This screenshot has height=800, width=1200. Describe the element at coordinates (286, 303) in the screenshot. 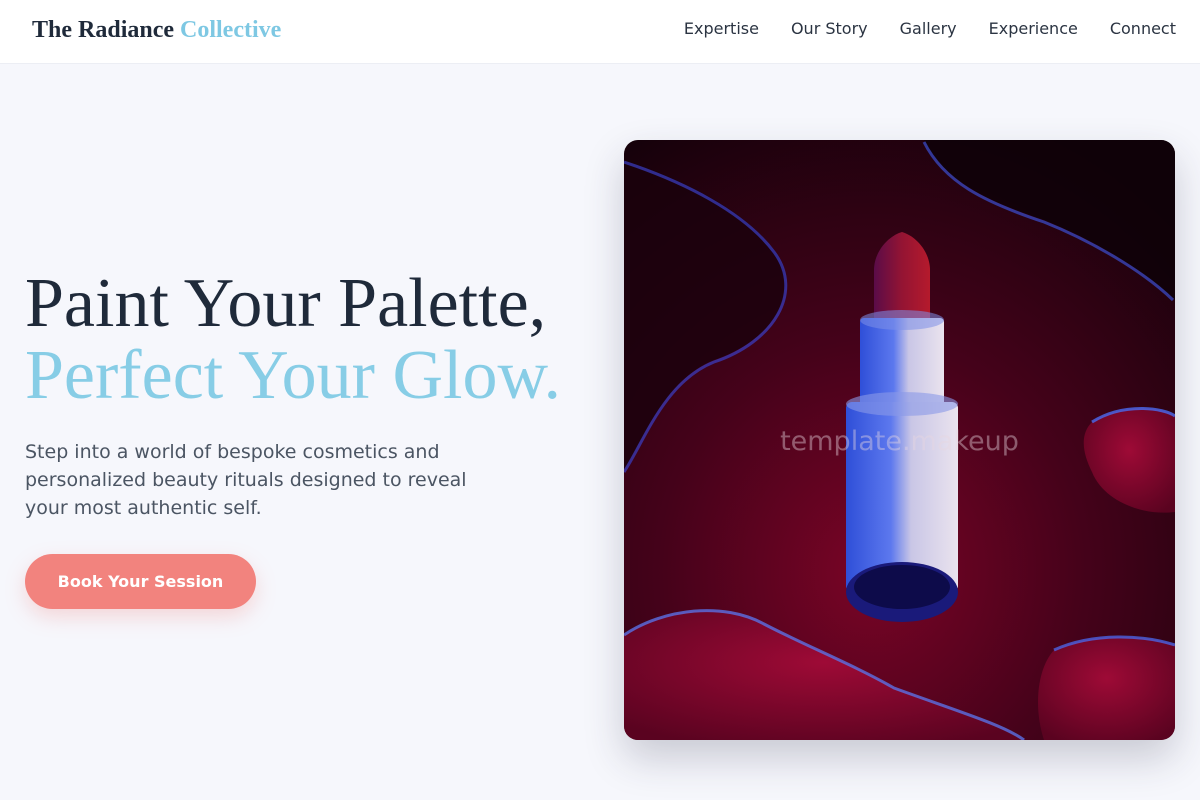

I see `hero-title-line1: Paint Your Palette,` at that location.